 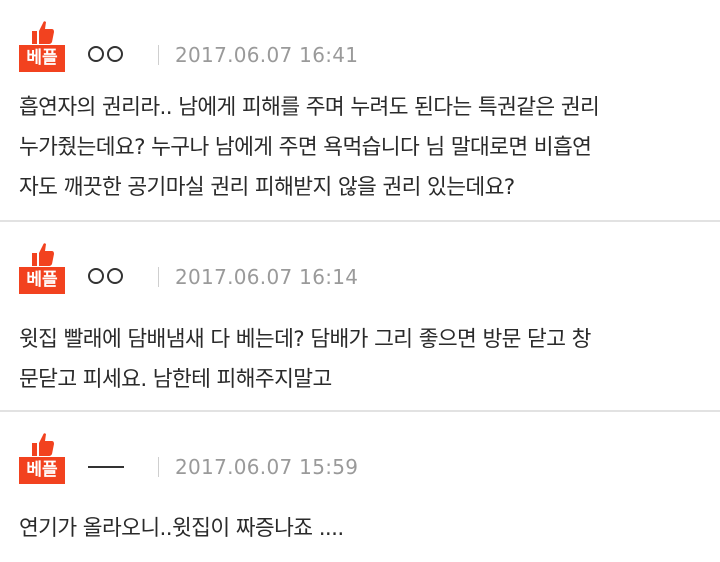 What do you see at coordinates (175, 379) in the screenshot?
I see `comment-line: 문닫고 피세요. 남한테 피해주지말고` at bounding box center [175, 379].